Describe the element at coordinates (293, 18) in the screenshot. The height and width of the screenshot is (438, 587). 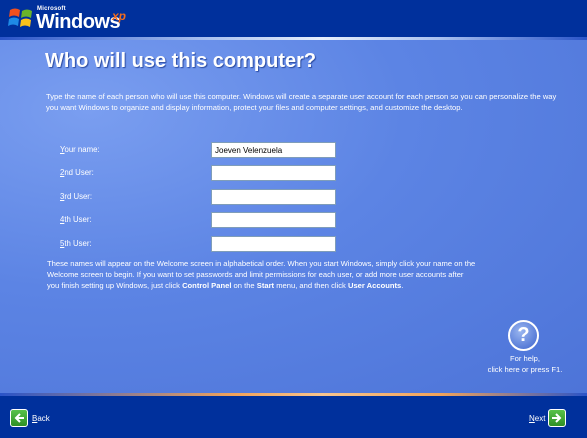
I see `top-bar: Microsoft Windows xp` at that location.